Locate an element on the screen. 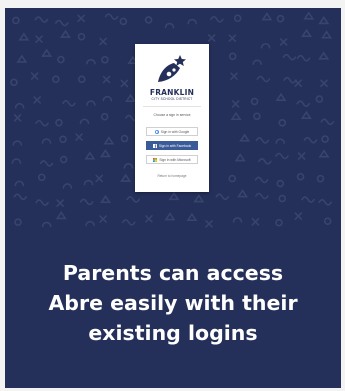 The image size is (345, 391). district-subtitle: CITY SCHOOL DISTRICT is located at coordinates (172, 99).